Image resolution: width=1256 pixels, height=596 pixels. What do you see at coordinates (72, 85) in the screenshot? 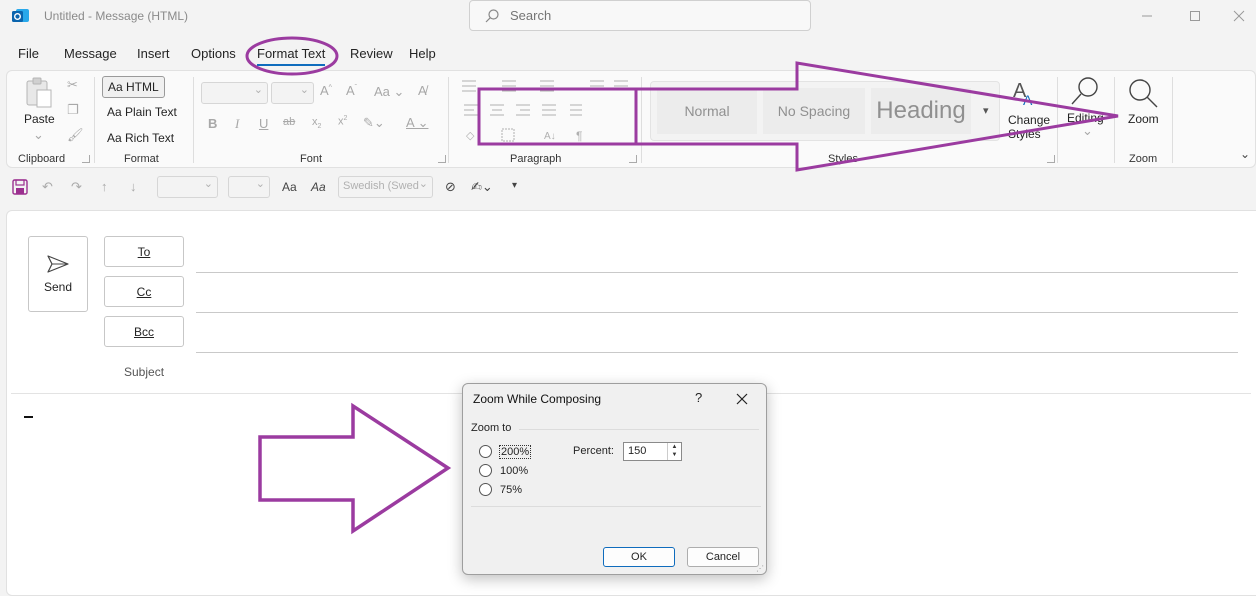
I see `cut-icon: ✂` at bounding box center [72, 85].